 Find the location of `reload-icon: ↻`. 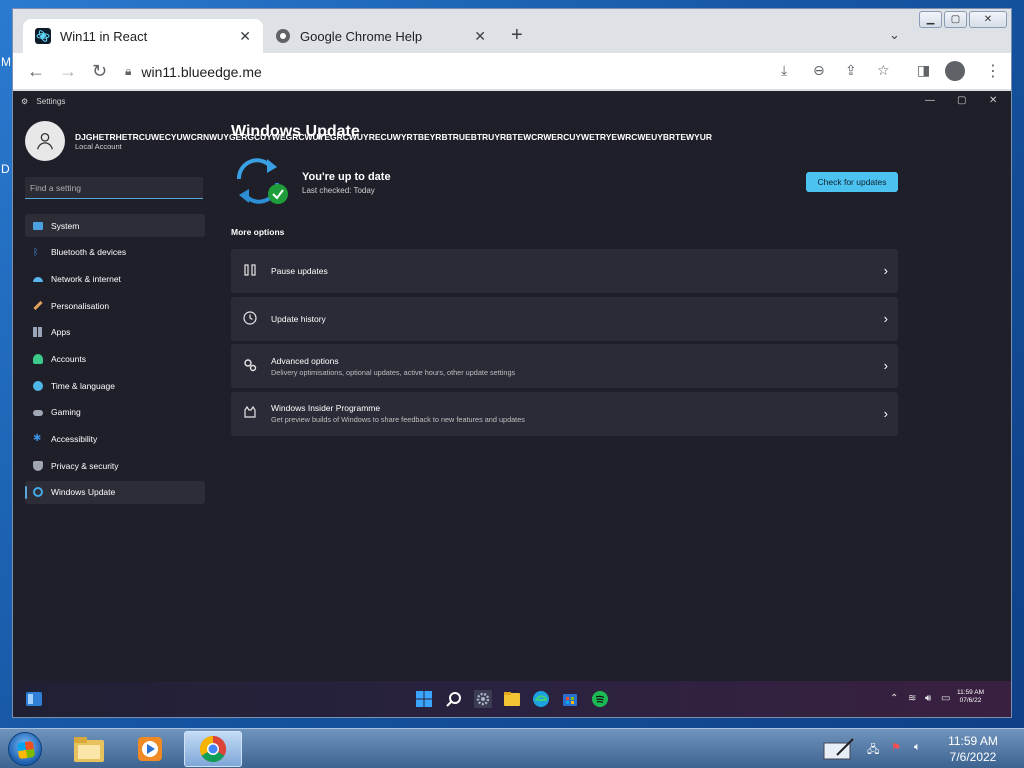

reload-icon: ↻ is located at coordinates (99, 71).